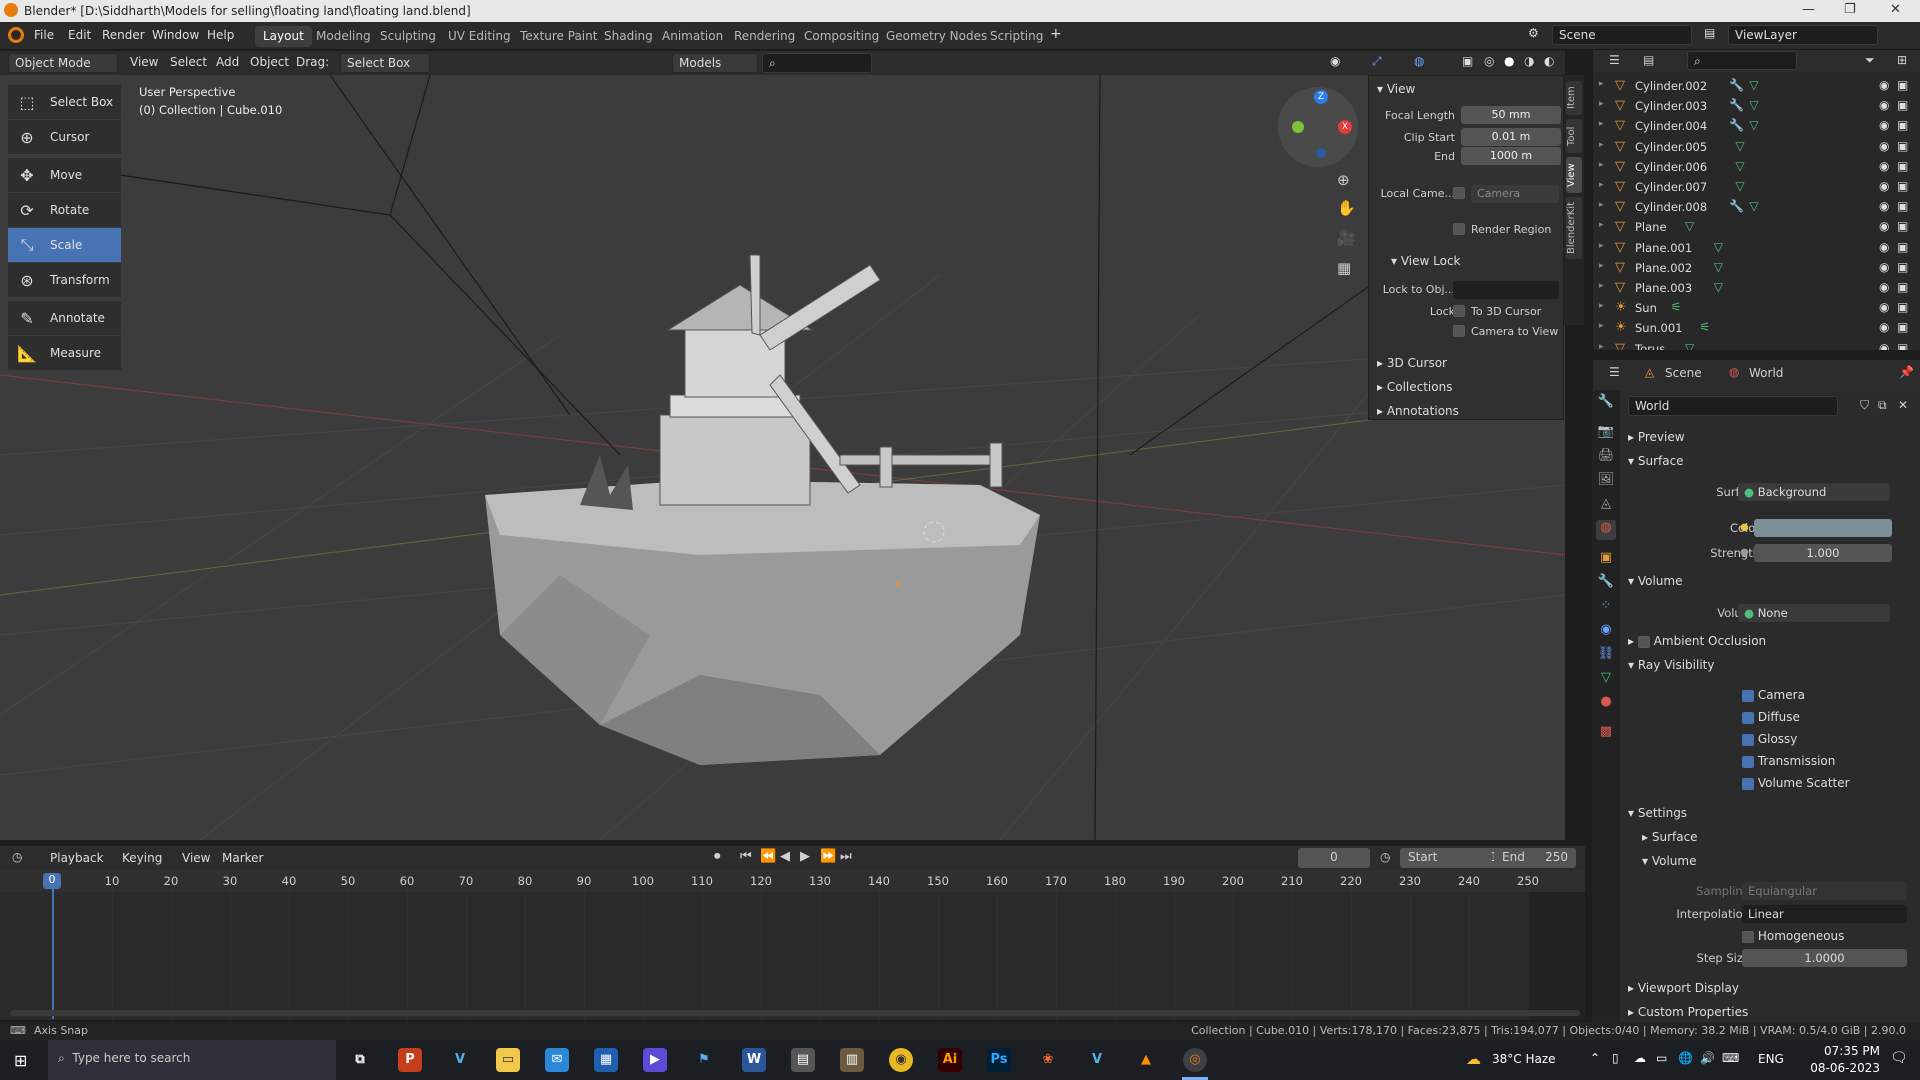 The height and width of the screenshot is (1080, 1920). I want to click on ray-volume-scatter-checkbox: Volume Scatter, so click(1796, 783).